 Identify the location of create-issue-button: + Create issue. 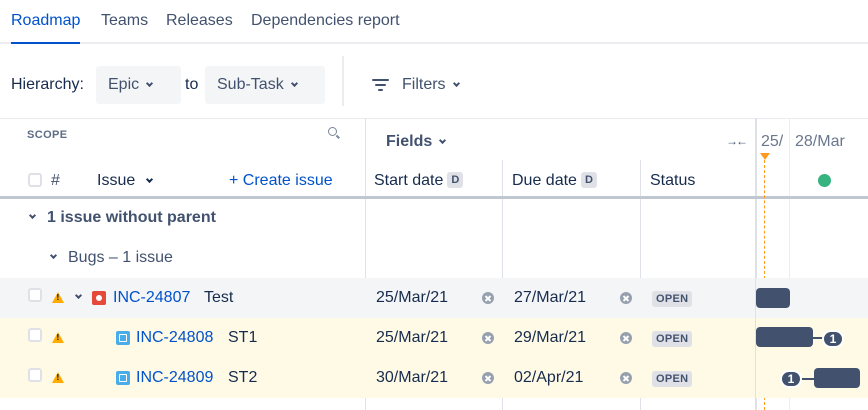
(281, 181).